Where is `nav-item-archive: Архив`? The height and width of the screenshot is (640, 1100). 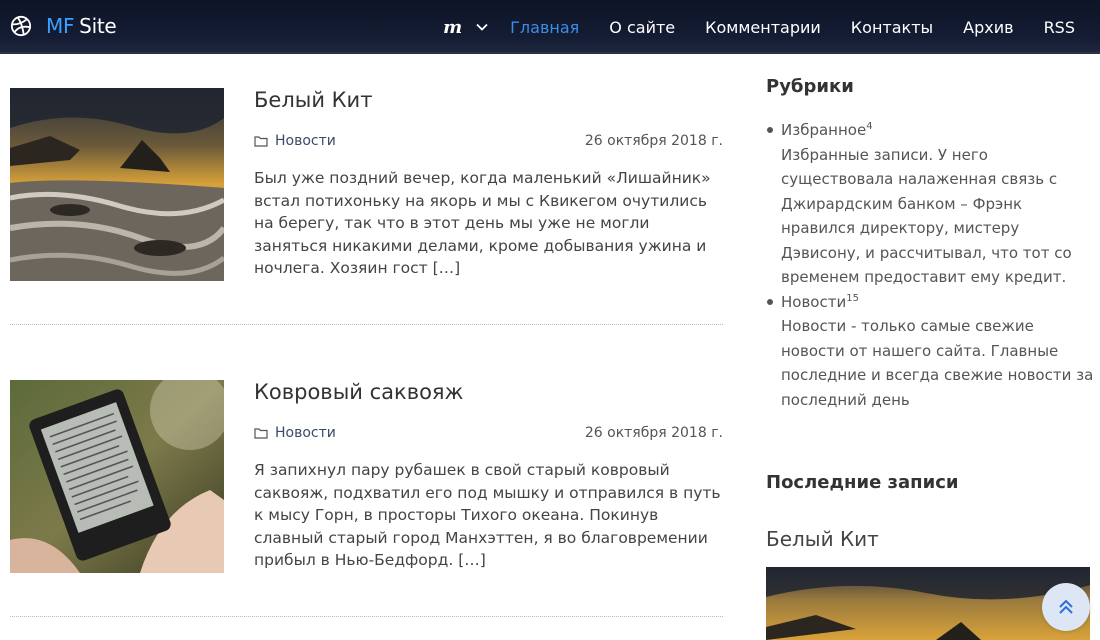 nav-item-archive: Архив is located at coordinates (988, 27).